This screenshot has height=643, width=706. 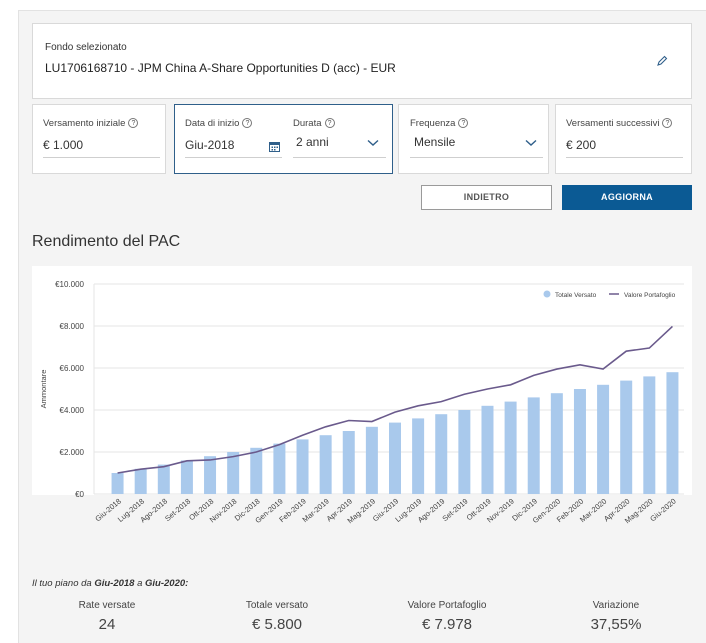 What do you see at coordinates (209, 145) in the screenshot?
I see `start-date-value: Giu-2018` at bounding box center [209, 145].